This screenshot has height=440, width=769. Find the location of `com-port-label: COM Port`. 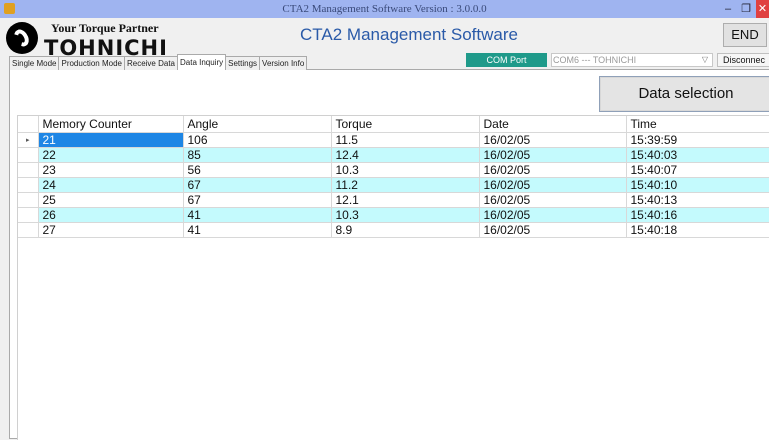

com-port-label: COM Port is located at coordinates (506, 60).